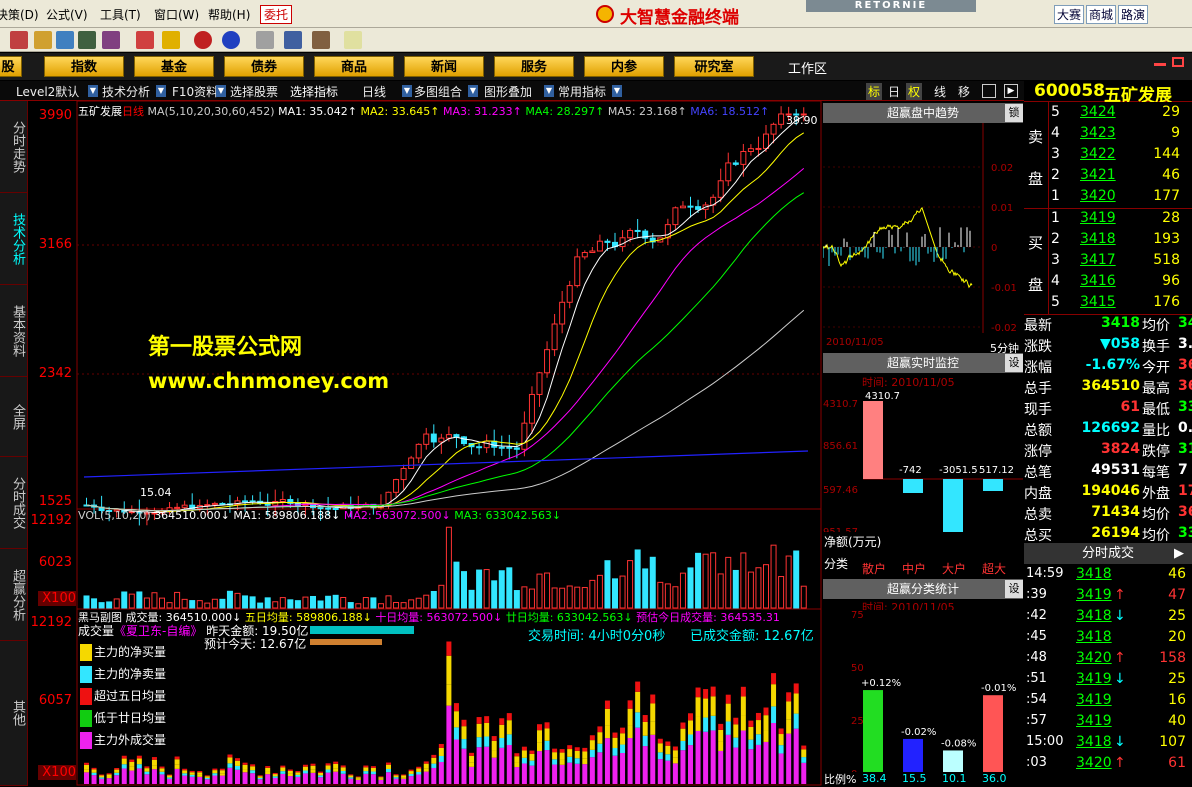 The image size is (1192, 787). Describe the element at coordinates (176, 14) in the screenshot. I see `menu-window: 窗口(W)` at that location.